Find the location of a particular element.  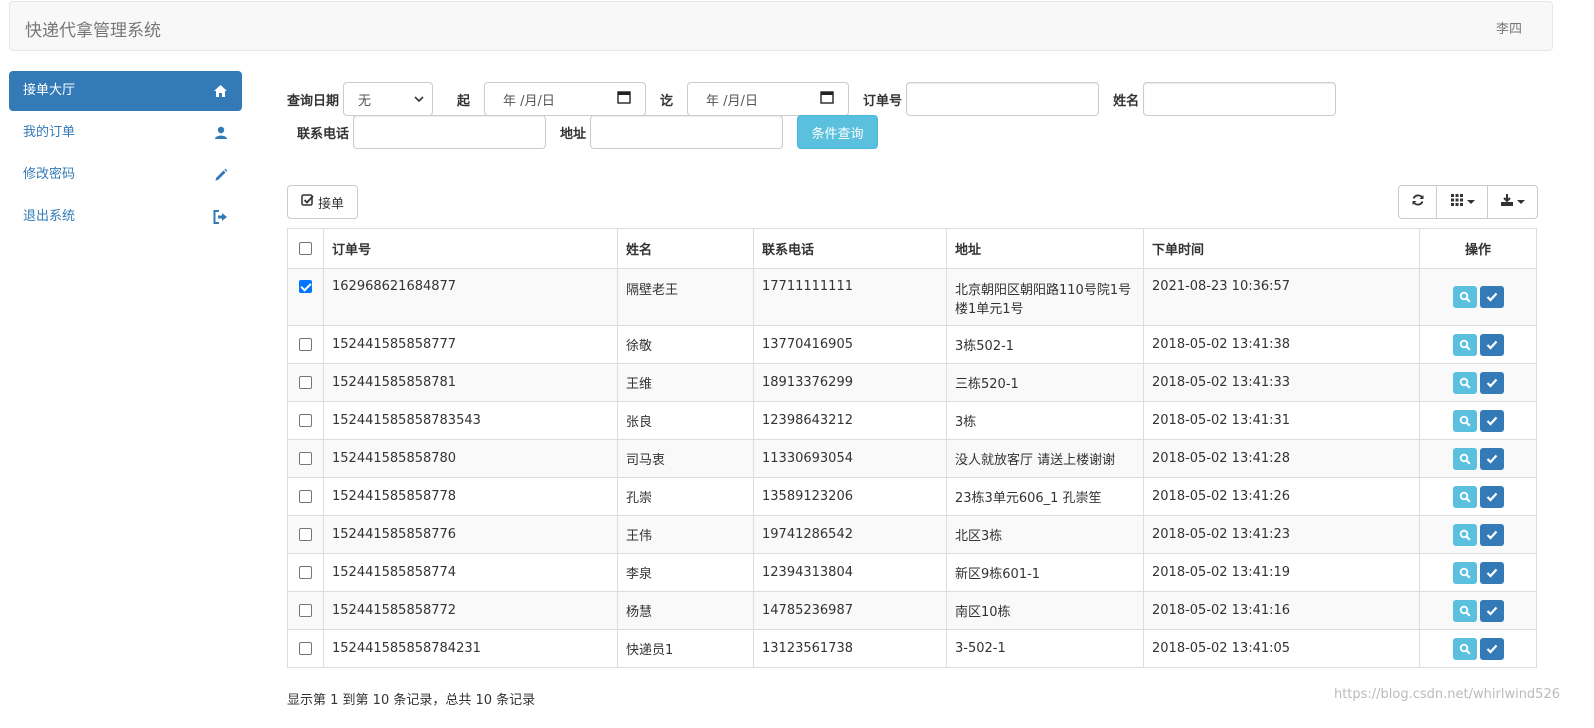

sidebar-item-hall: 接单大厅 is located at coordinates (125, 91).